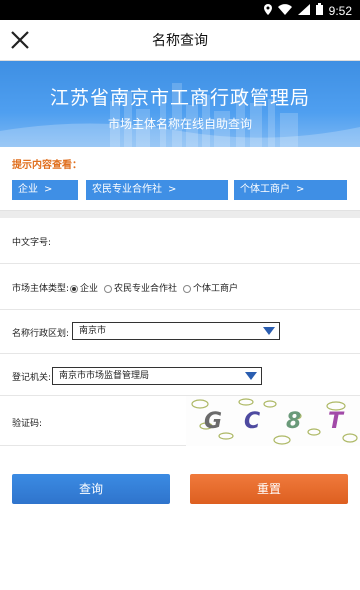 The width and height of the screenshot is (360, 590). What do you see at coordinates (47, 165) in the screenshot?
I see `hint-title: 提示内容查看：` at bounding box center [47, 165].